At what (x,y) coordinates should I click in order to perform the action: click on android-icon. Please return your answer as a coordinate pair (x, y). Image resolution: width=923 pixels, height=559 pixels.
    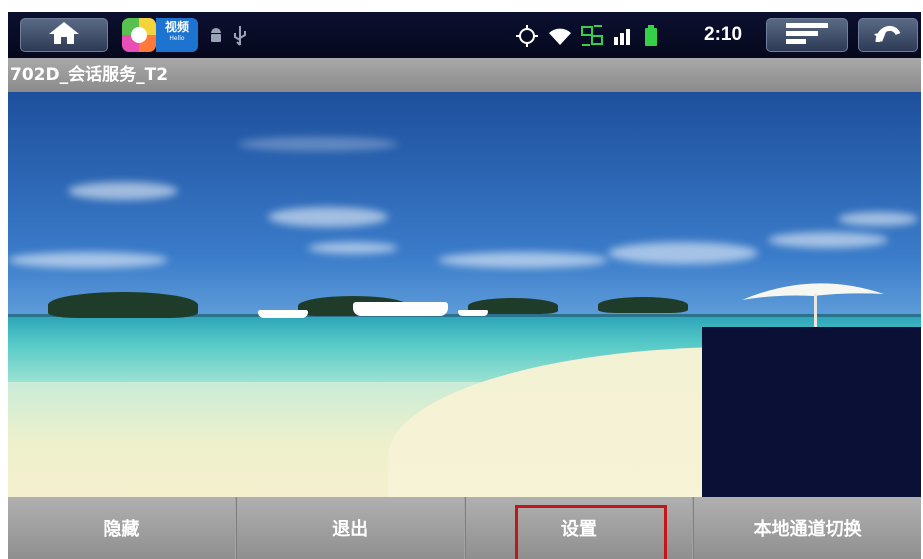
    Looking at the image, I should click on (216, 37).